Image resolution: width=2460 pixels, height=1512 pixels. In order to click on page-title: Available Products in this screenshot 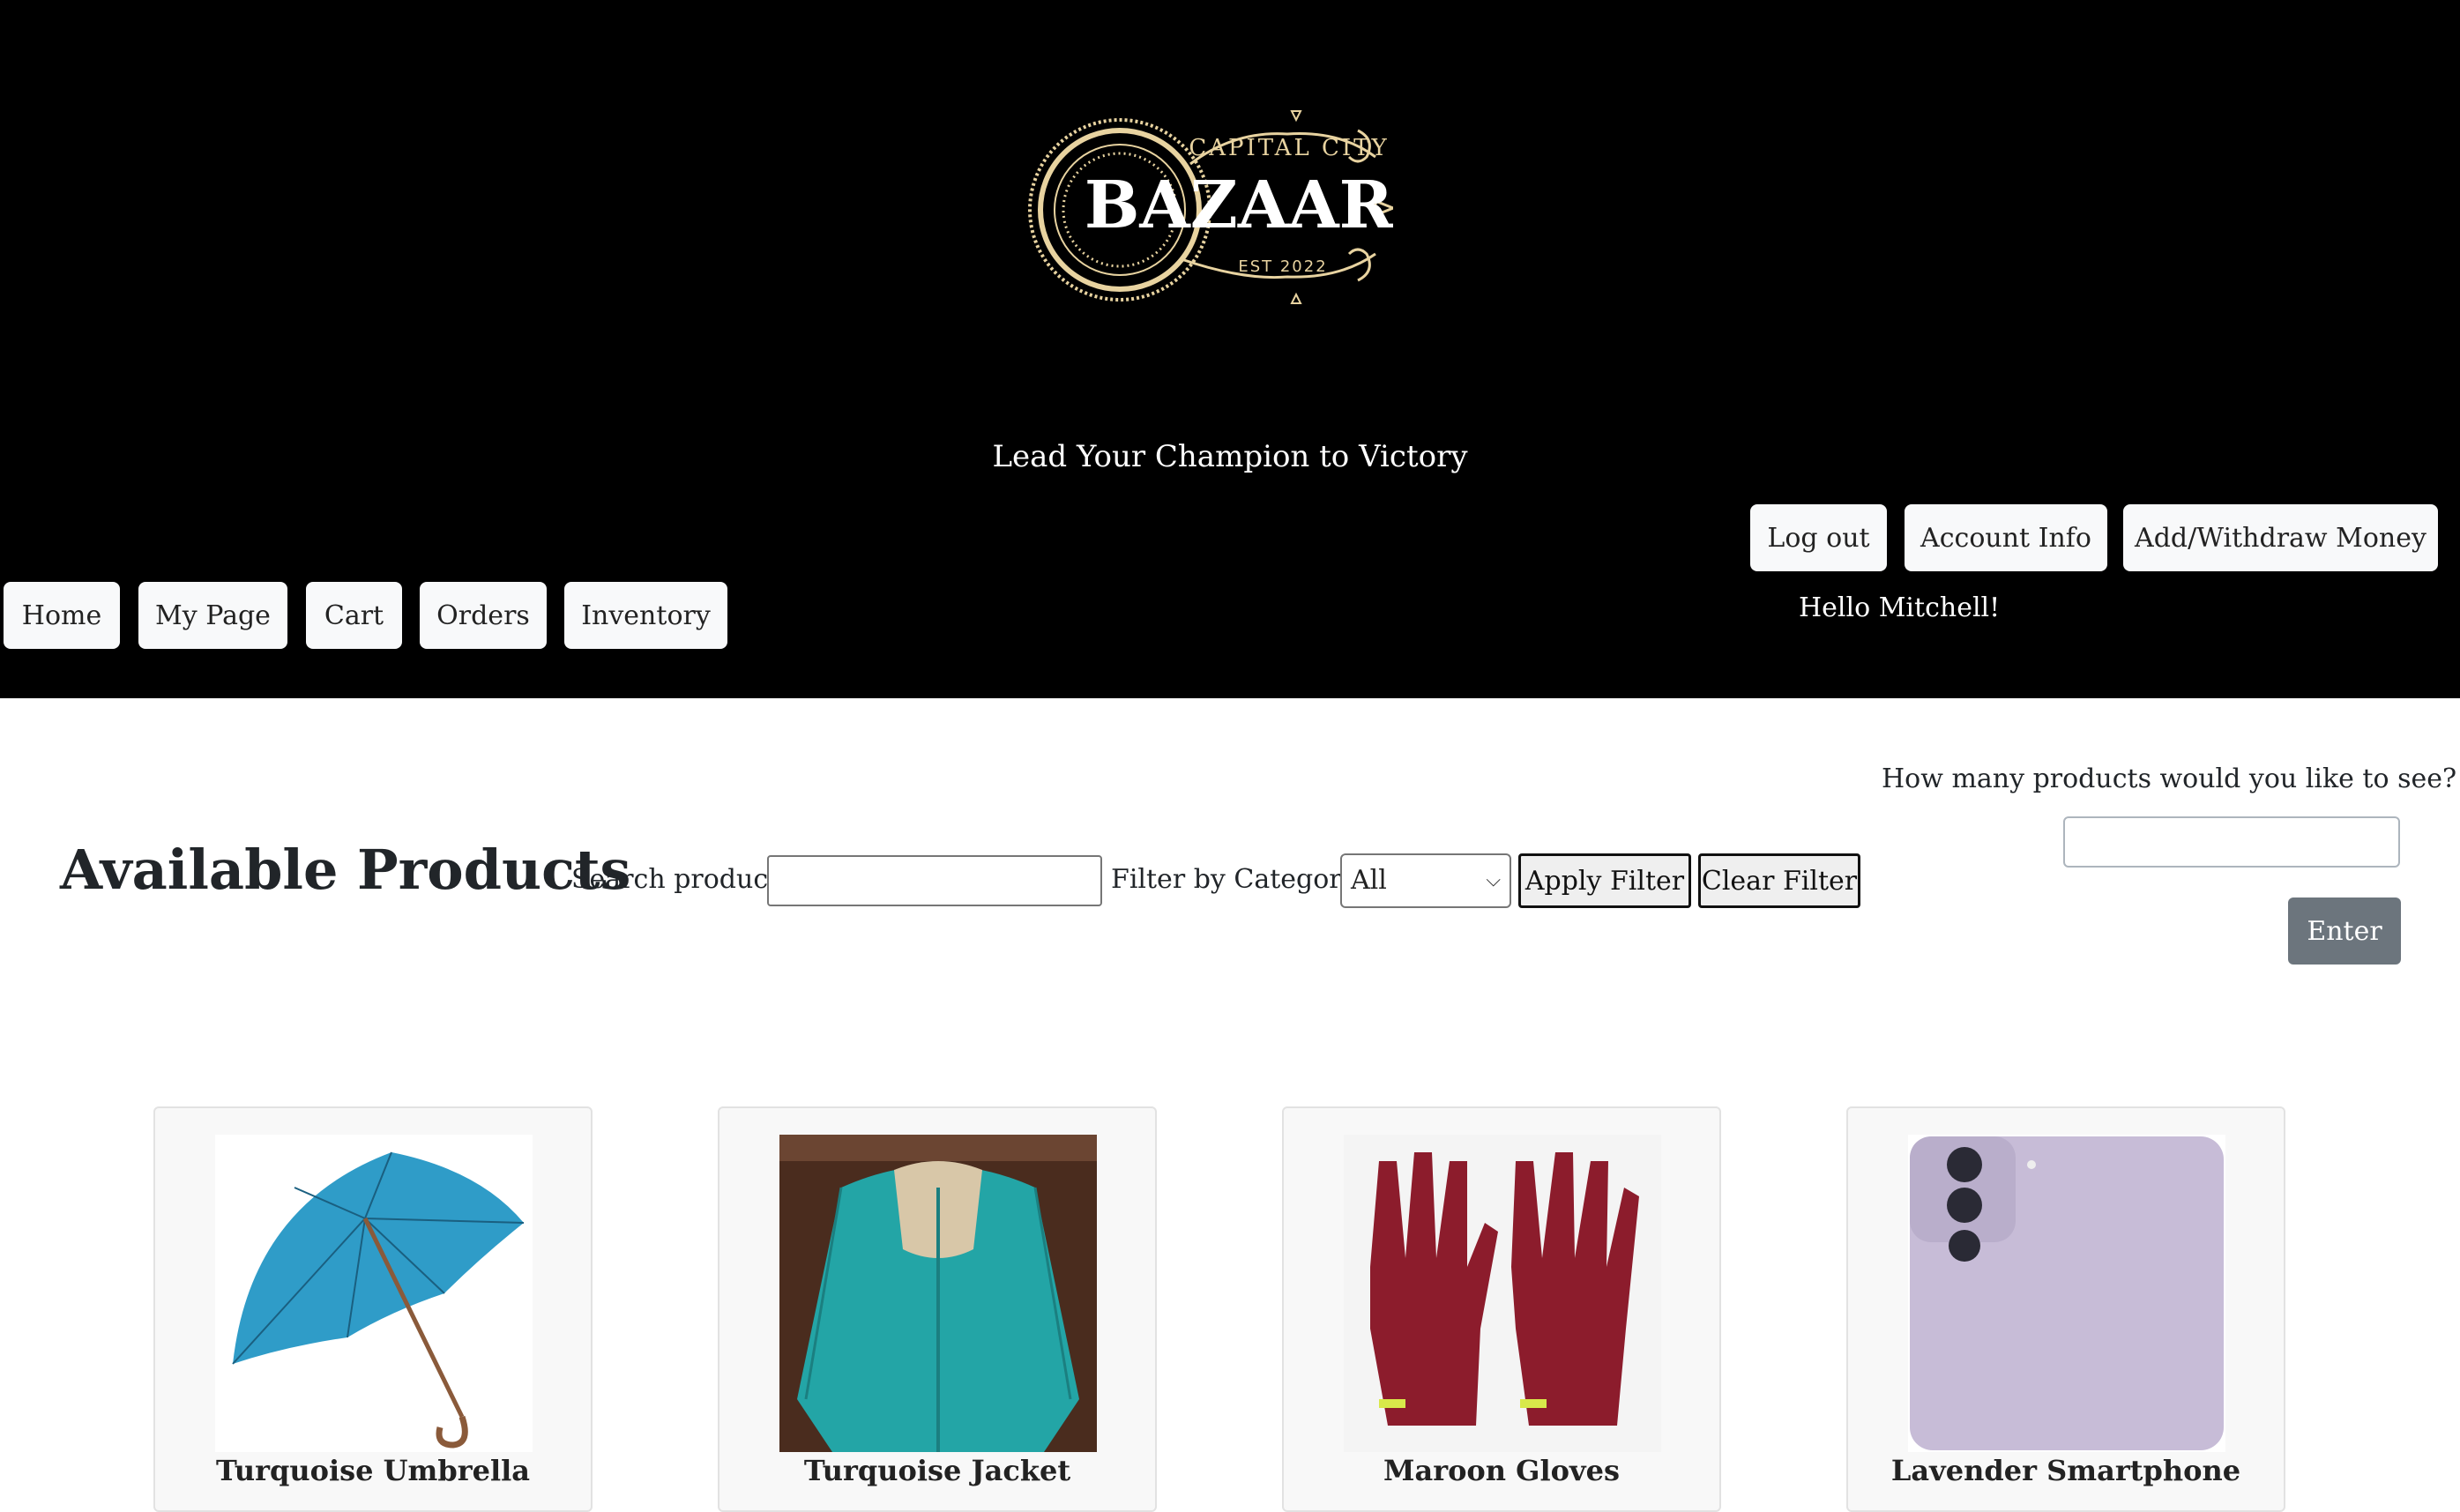, I will do `click(345, 870)`.